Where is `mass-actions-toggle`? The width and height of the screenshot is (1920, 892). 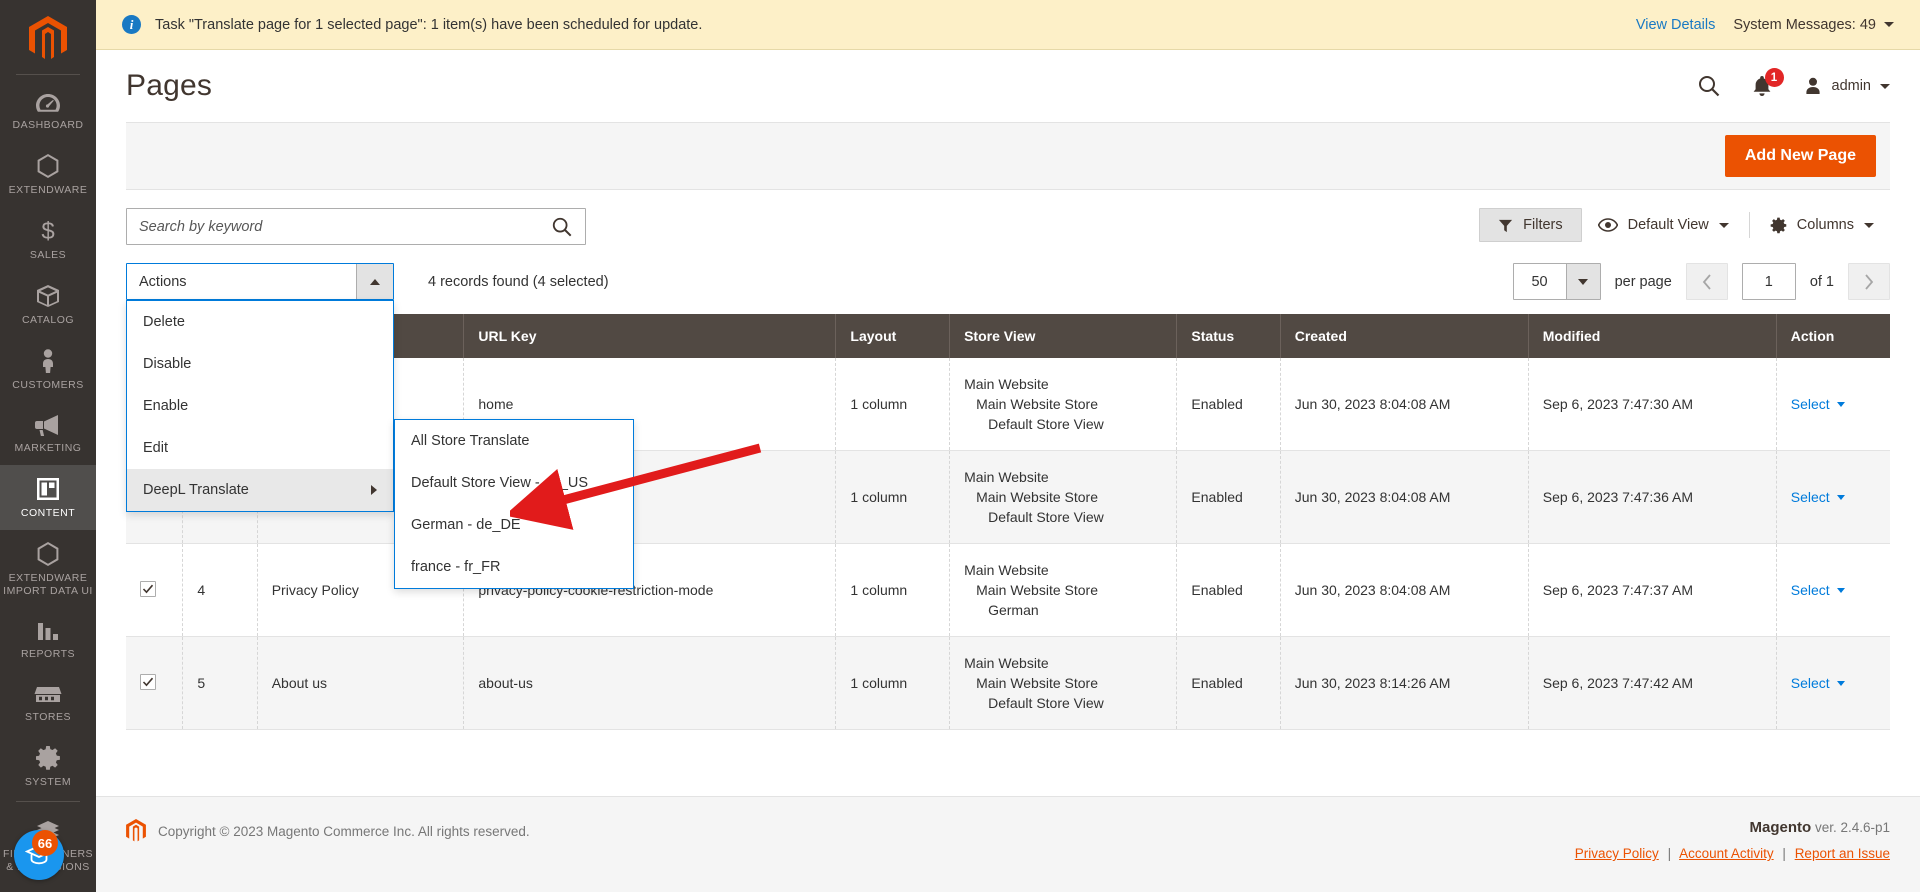
mass-actions-toggle is located at coordinates (374, 281).